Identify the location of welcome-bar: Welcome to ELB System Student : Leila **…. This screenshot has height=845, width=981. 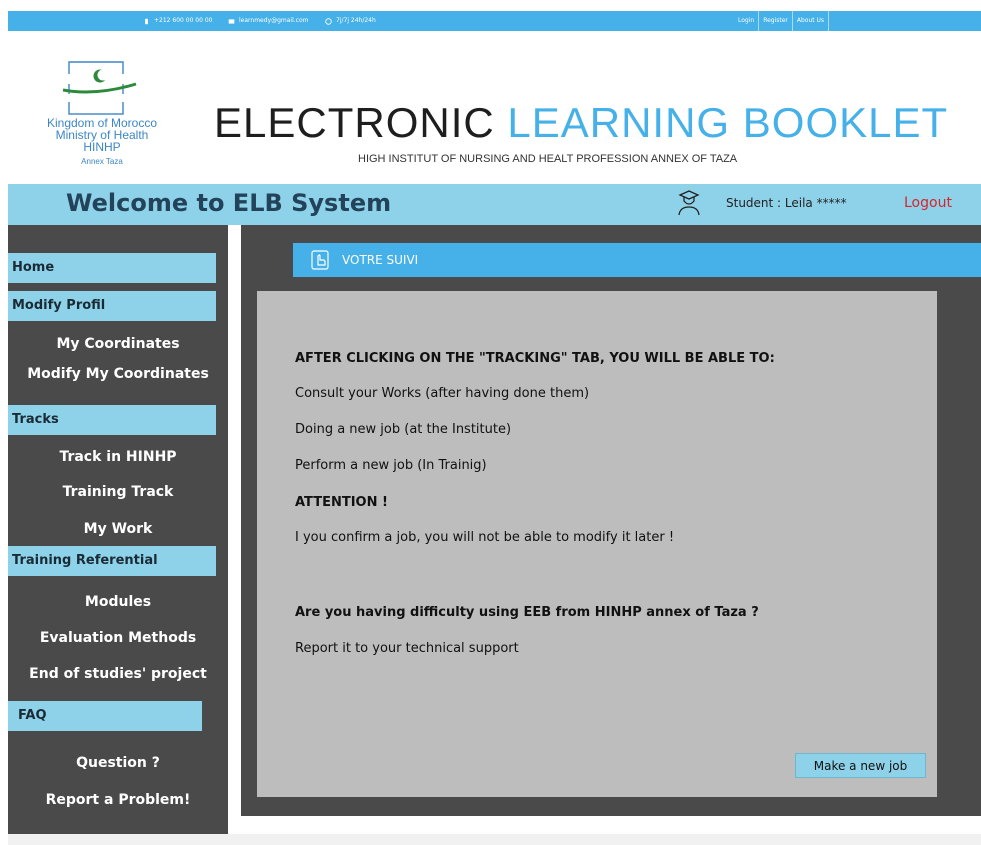
(494, 204).